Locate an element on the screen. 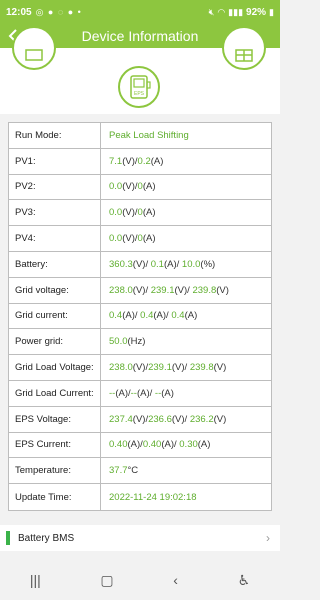  value-part: °C is located at coordinates (133, 471).